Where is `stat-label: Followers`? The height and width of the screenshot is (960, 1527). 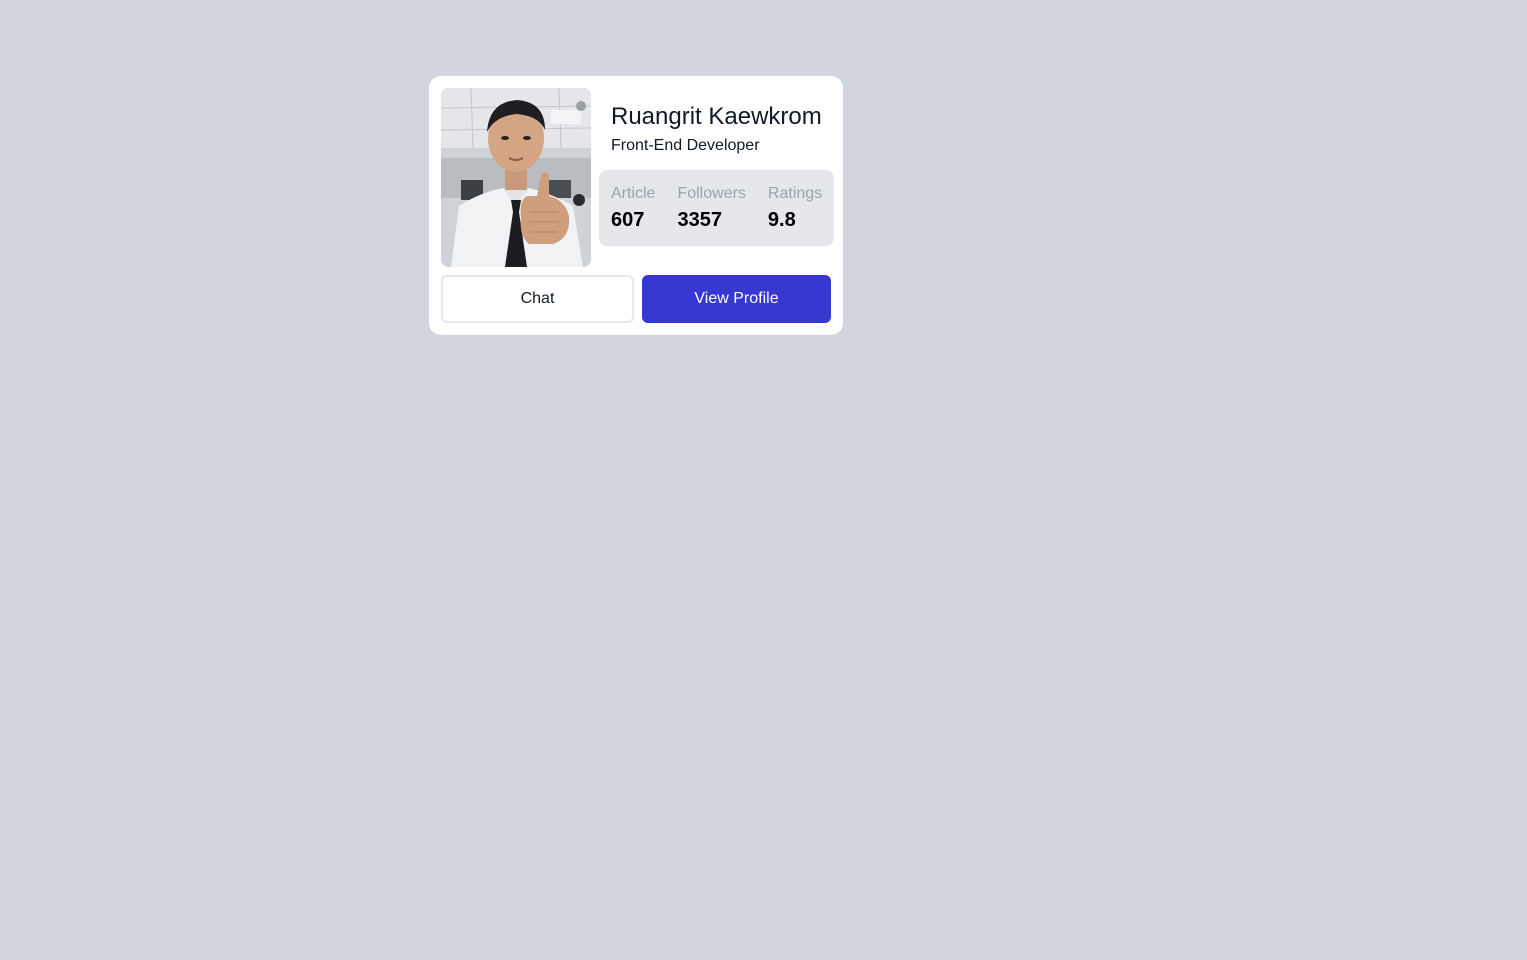
stat-label: Followers is located at coordinates (711, 193).